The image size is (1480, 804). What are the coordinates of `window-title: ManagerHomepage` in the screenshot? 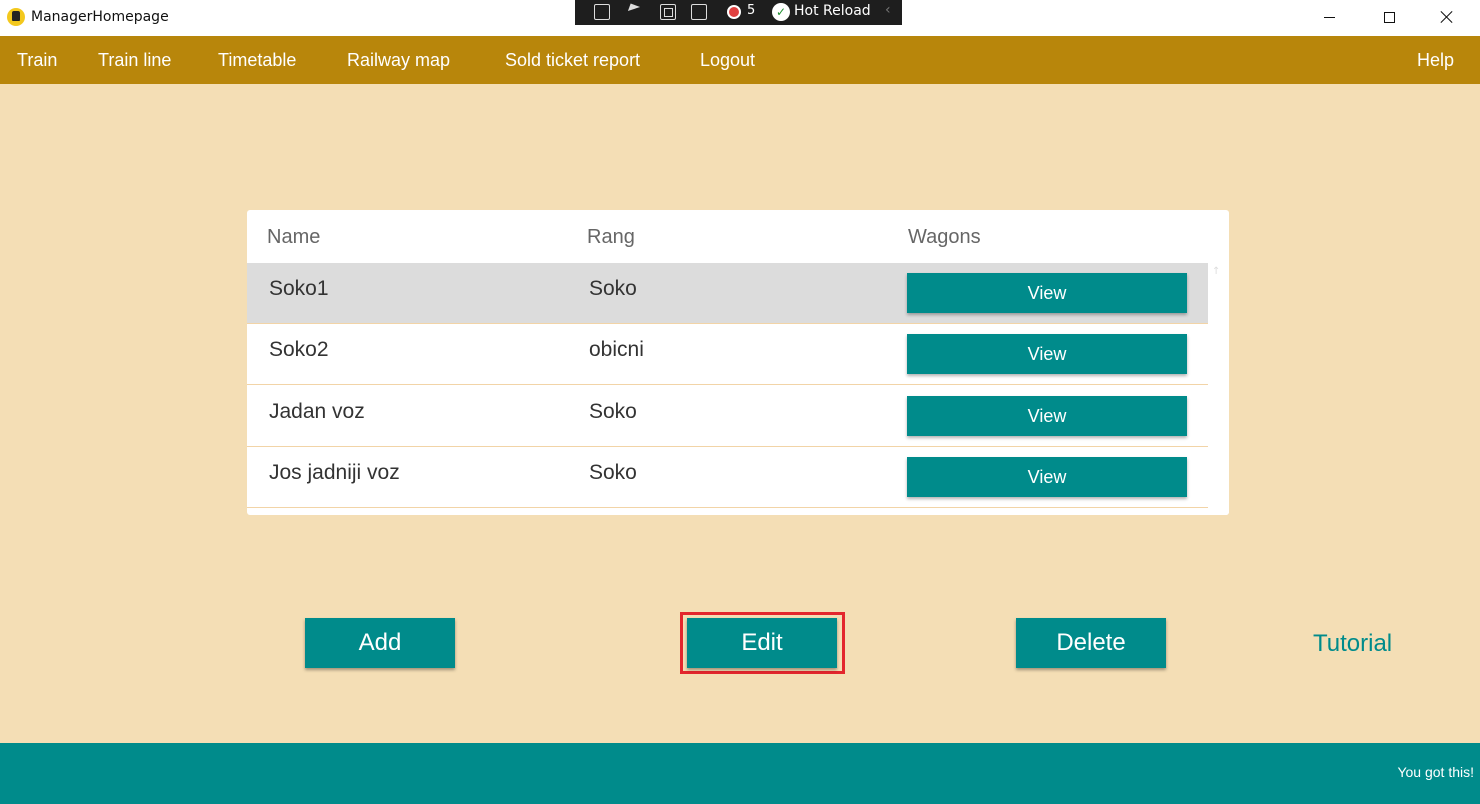 It's located at (100, 17).